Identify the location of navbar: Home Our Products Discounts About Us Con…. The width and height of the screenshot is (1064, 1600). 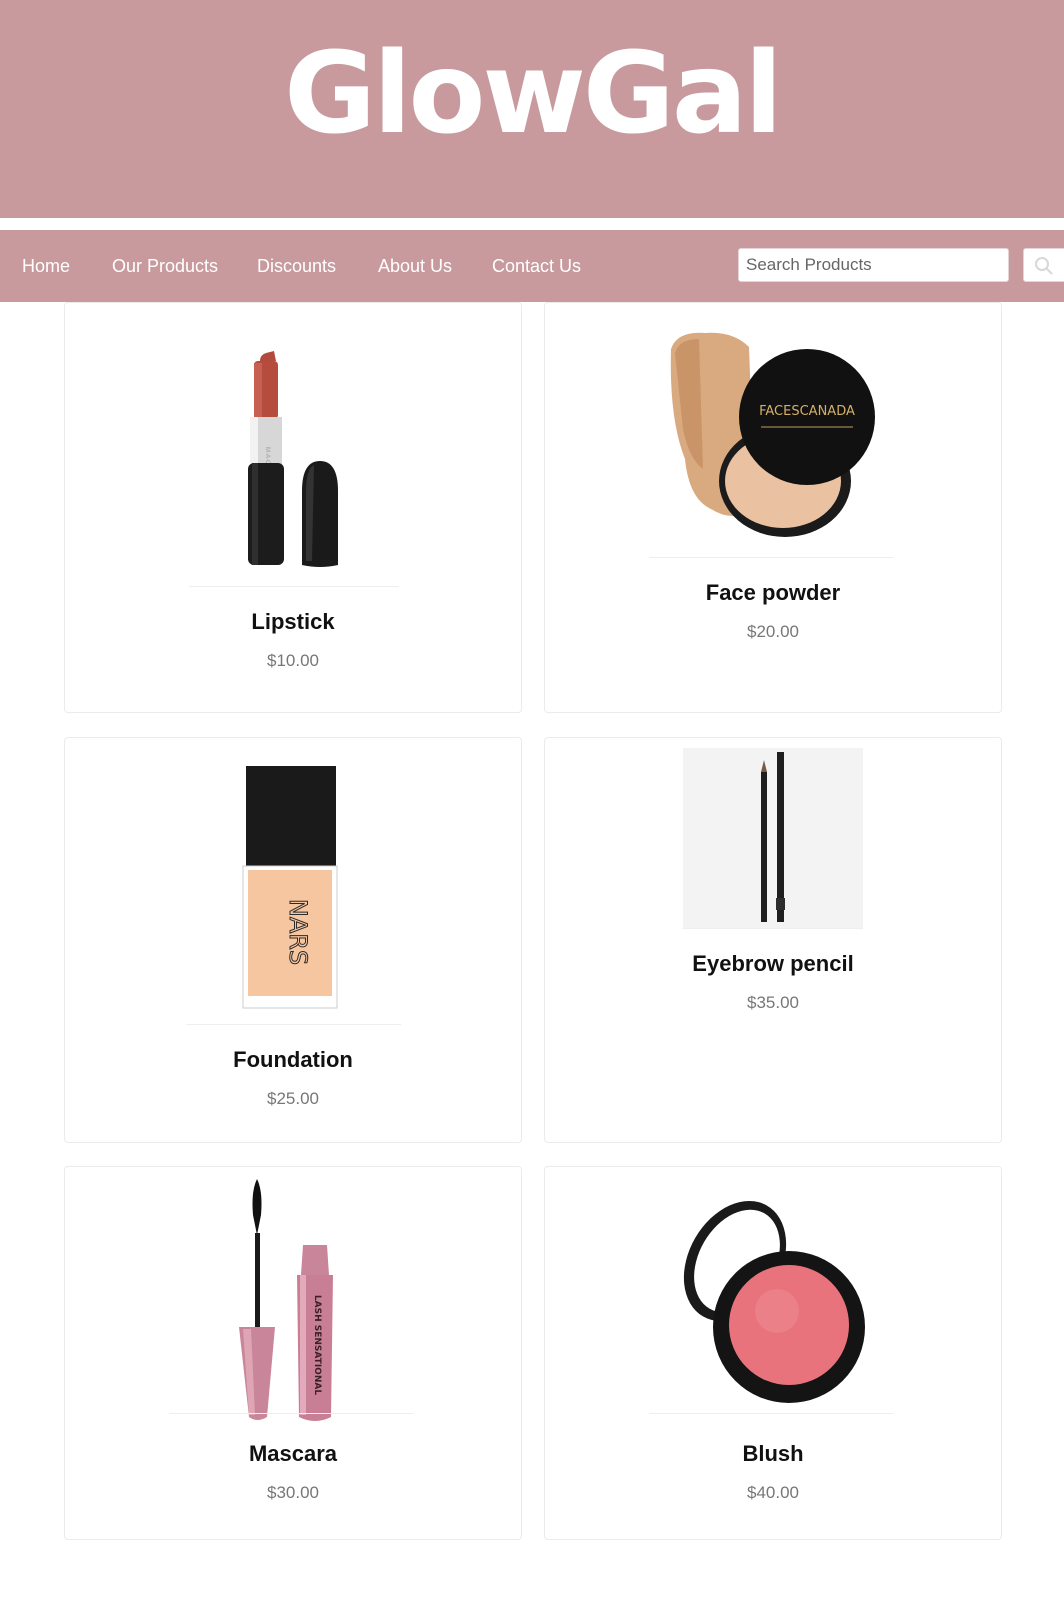
(532, 266).